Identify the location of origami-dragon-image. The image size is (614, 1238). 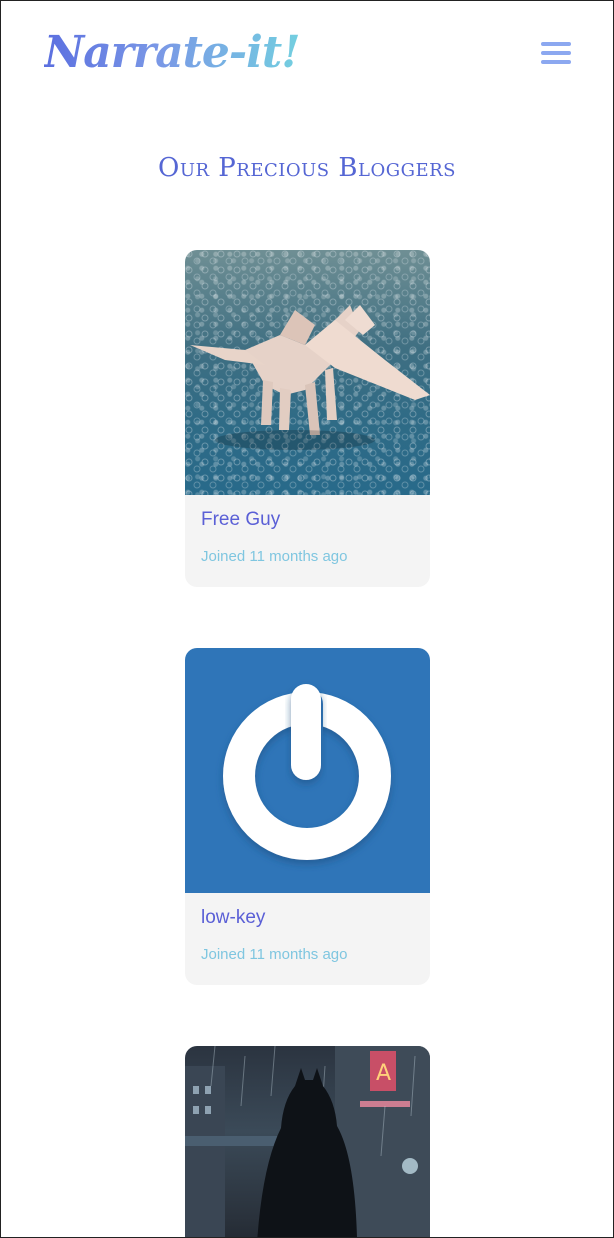
(307, 372).